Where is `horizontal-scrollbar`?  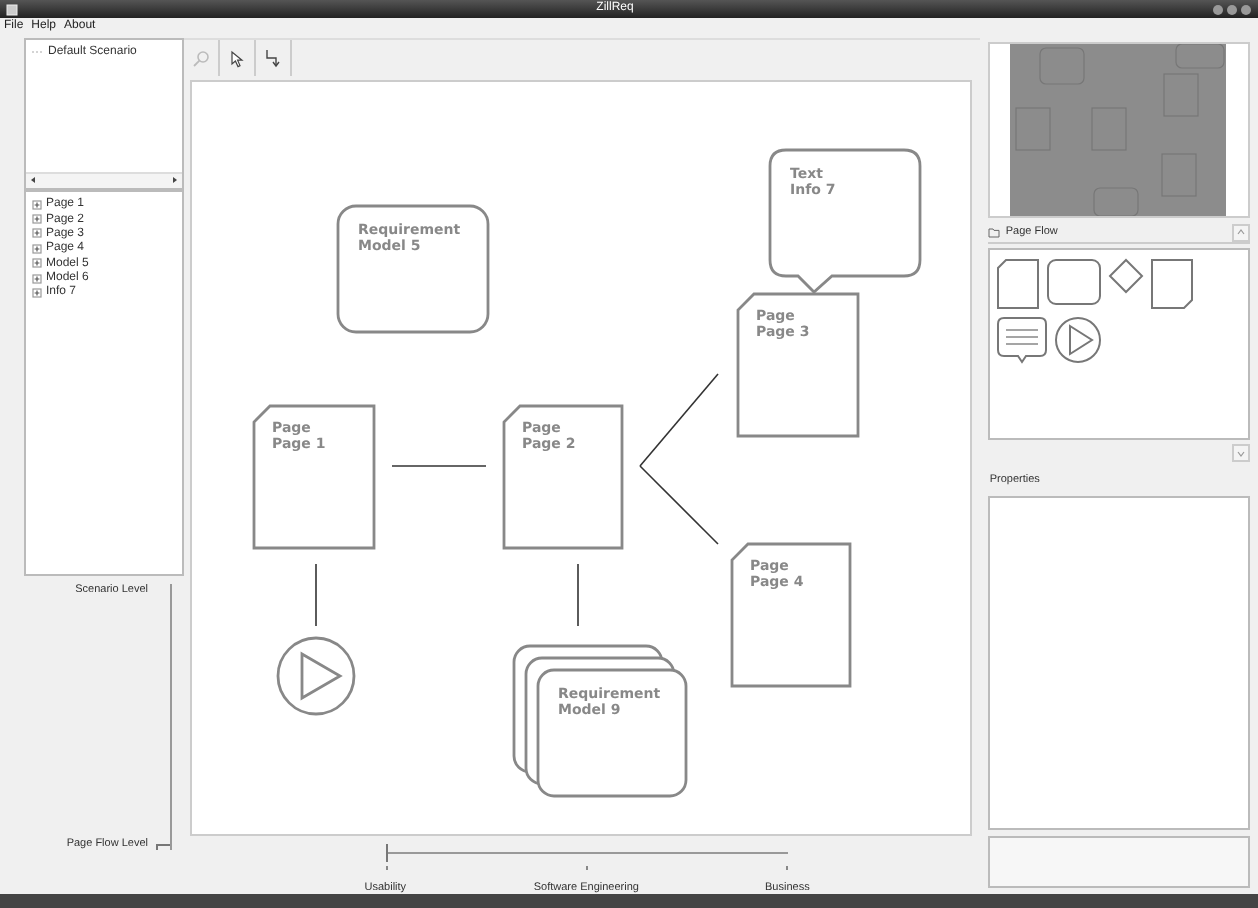 horizontal-scrollbar is located at coordinates (104, 180).